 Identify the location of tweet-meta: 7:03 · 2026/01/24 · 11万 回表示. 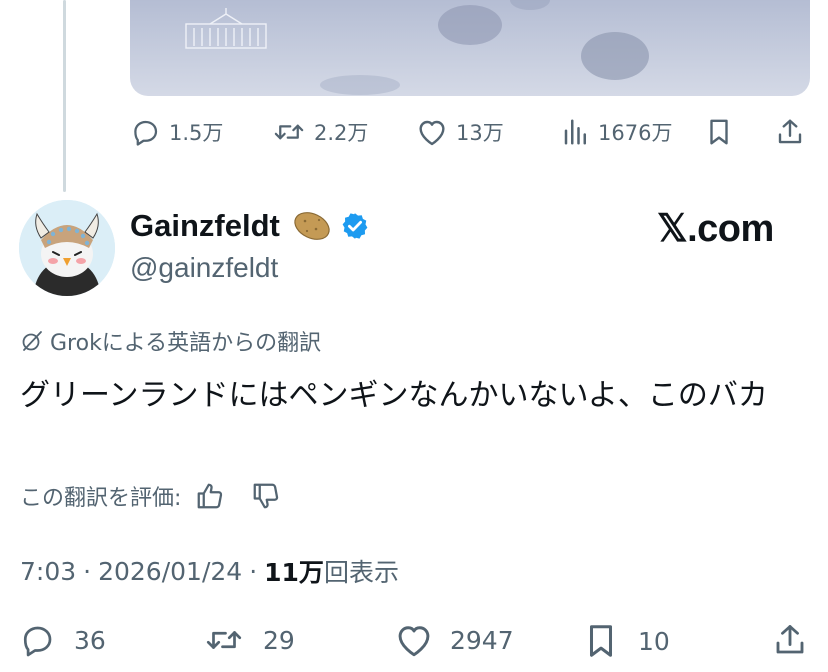
(209, 571).